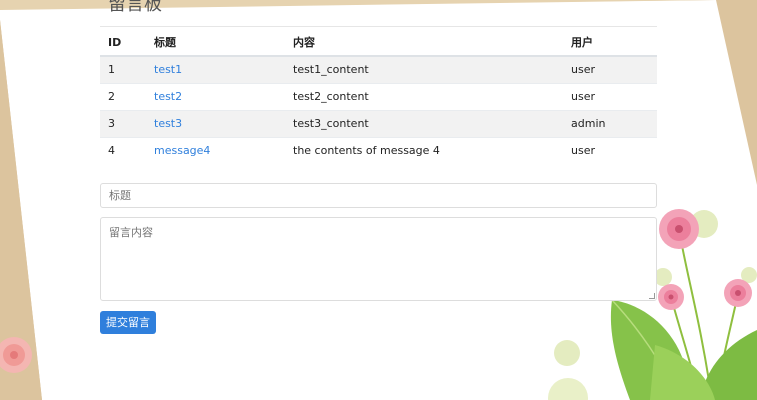  Describe the element at coordinates (424, 43) in the screenshot. I see `header-content: 内容` at that location.